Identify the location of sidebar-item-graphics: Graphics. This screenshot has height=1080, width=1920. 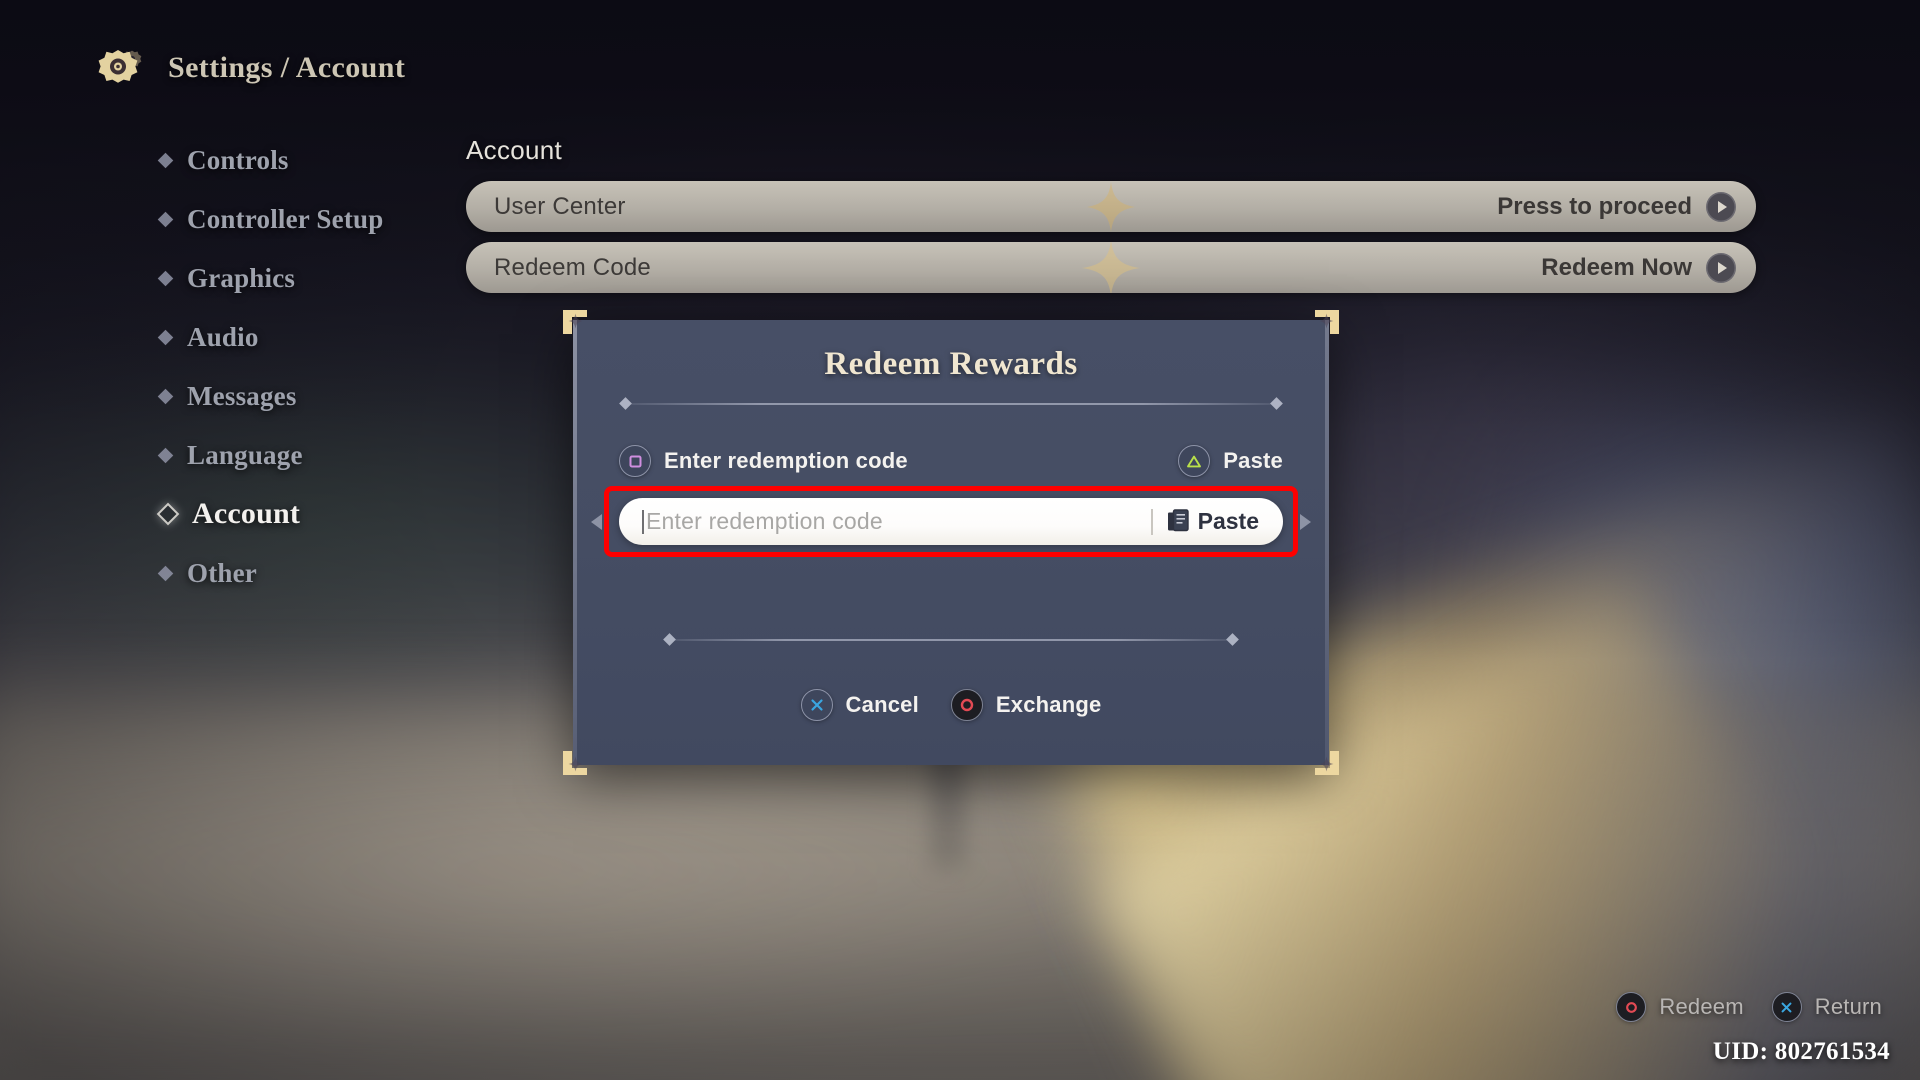
(308, 278).